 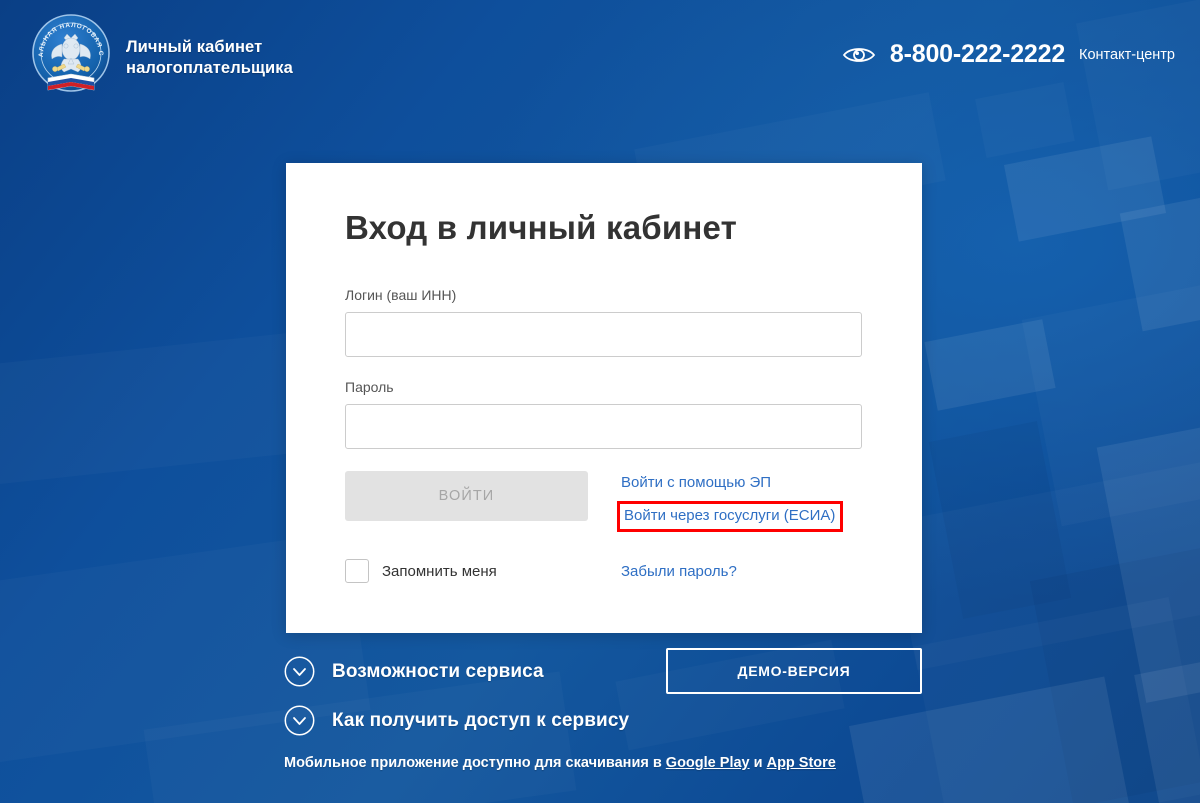 I want to click on login-input, so click(x=603, y=334).